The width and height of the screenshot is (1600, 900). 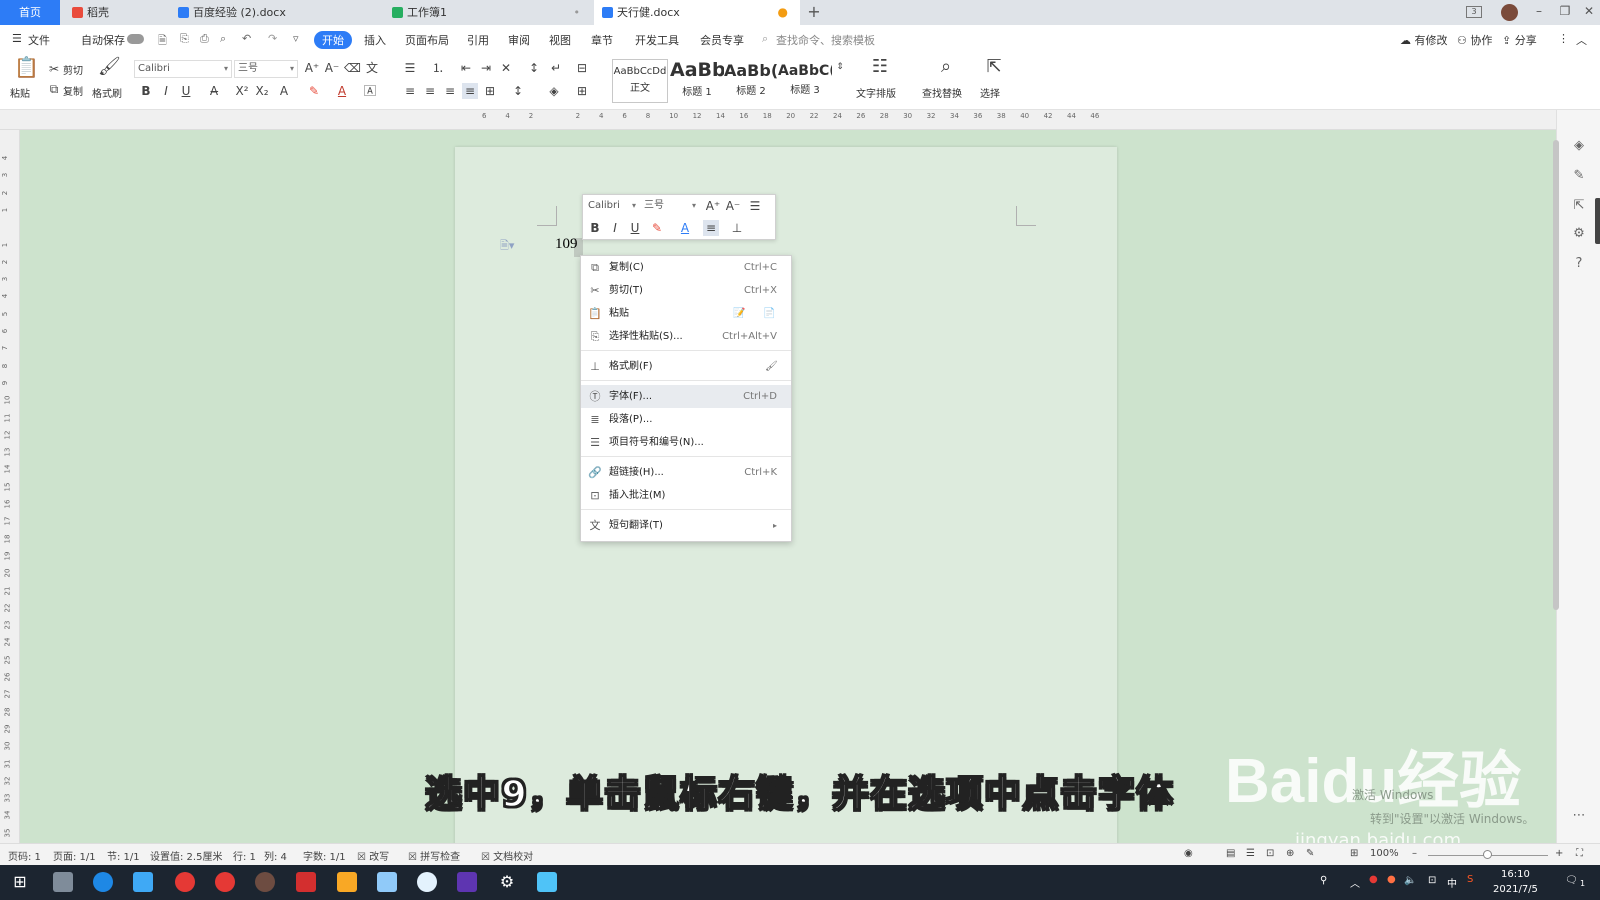 What do you see at coordinates (1452, 882) in the screenshot?
I see `ime-indicator: 中` at bounding box center [1452, 882].